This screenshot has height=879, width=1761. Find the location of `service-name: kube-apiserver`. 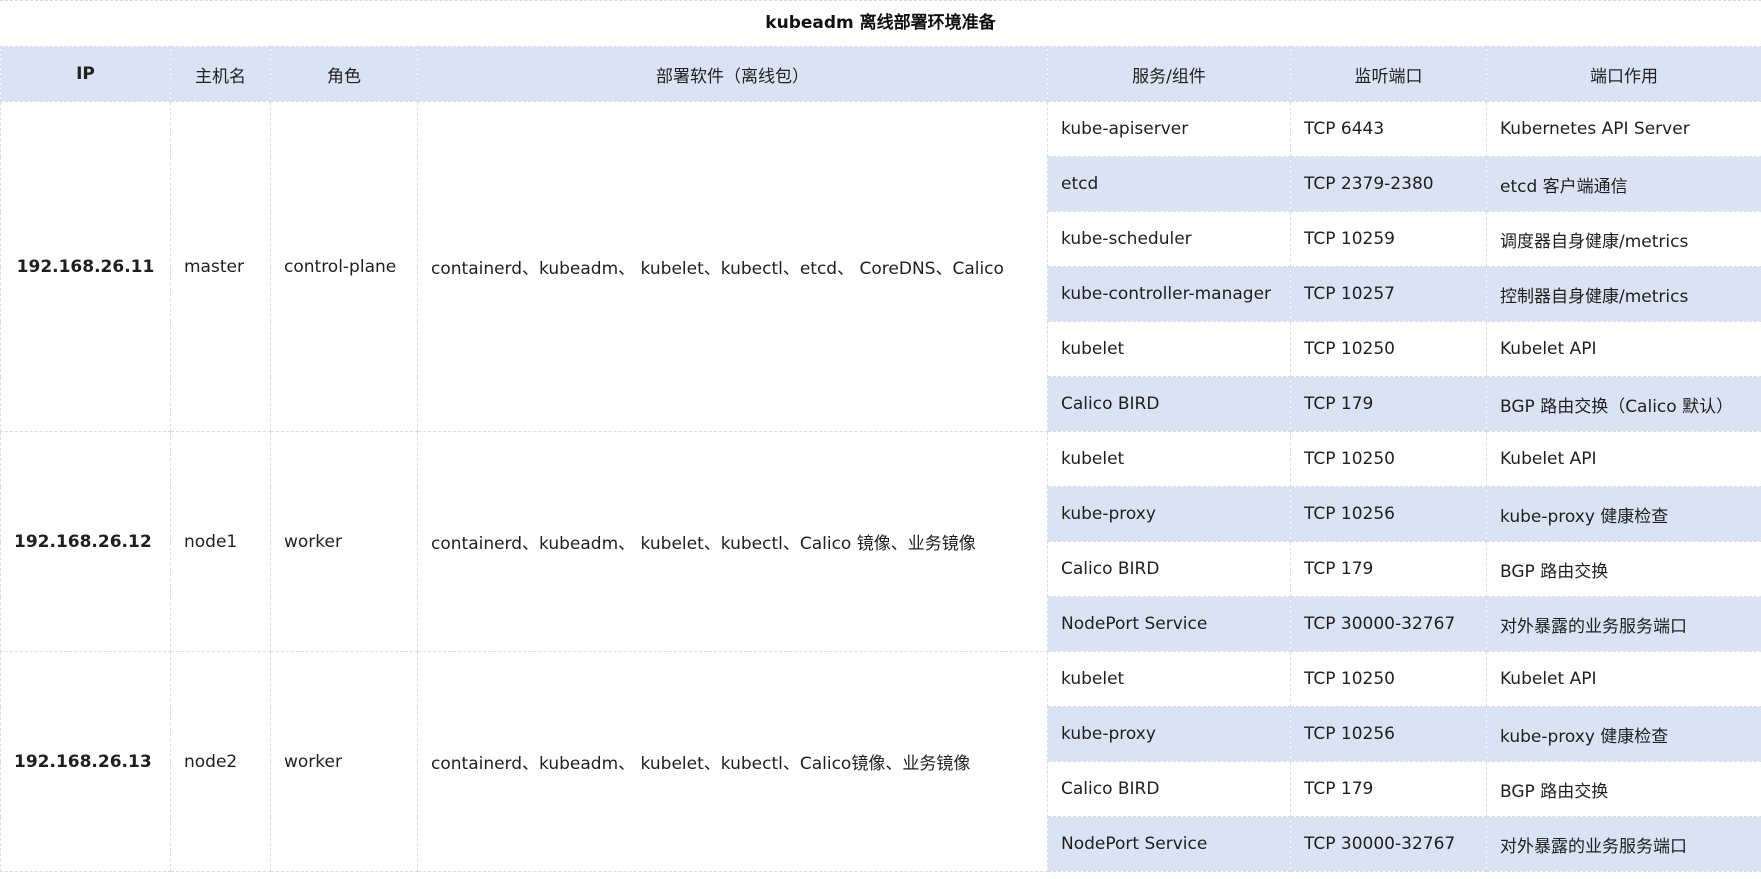

service-name: kube-apiserver is located at coordinates (1169, 129).